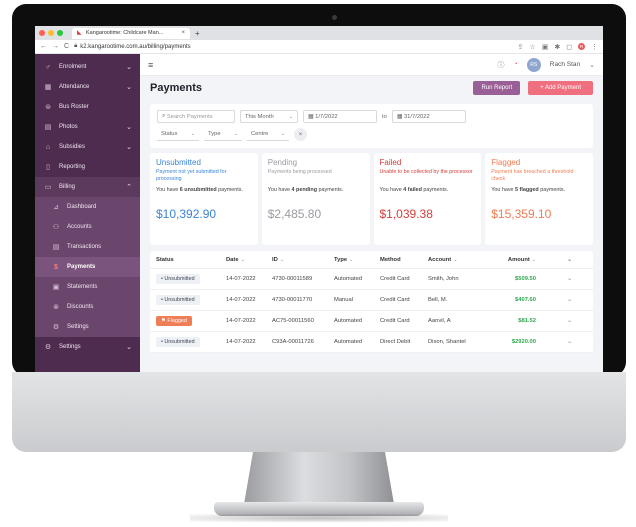  What do you see at coordinates (56, 247) in the screenshot?
I see `transactions-icon: ▤` at bounding box center [56, 247].